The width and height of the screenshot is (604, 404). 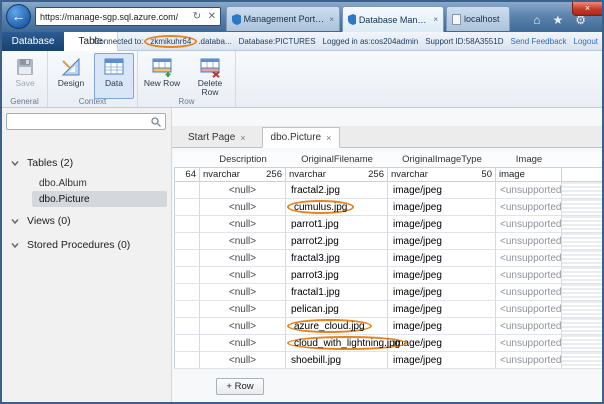 I want to click on home-icon: ⌂, so click(x=536, y=20).